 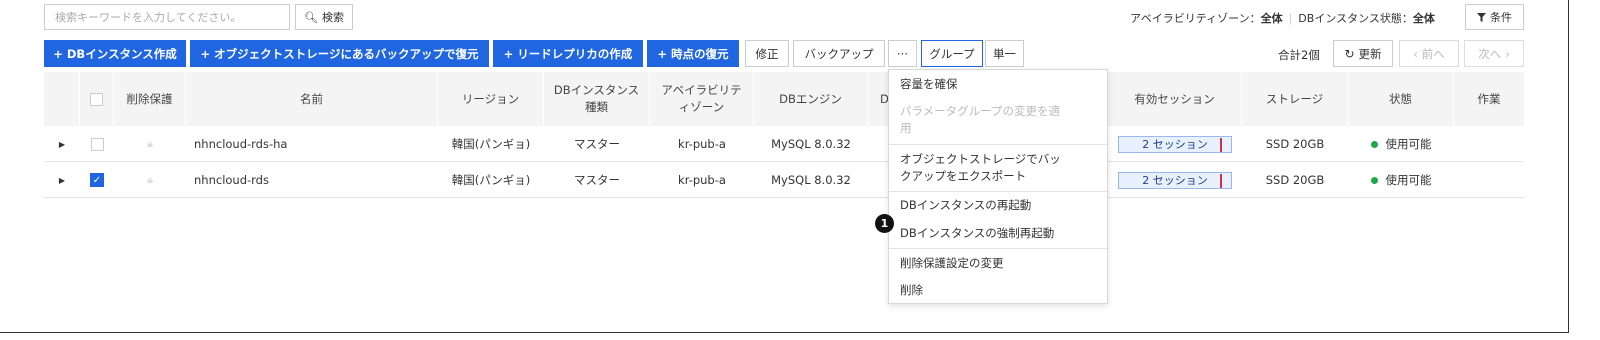 I want to click on prev-page-label: 前へ, so click(x=1433, y=53).